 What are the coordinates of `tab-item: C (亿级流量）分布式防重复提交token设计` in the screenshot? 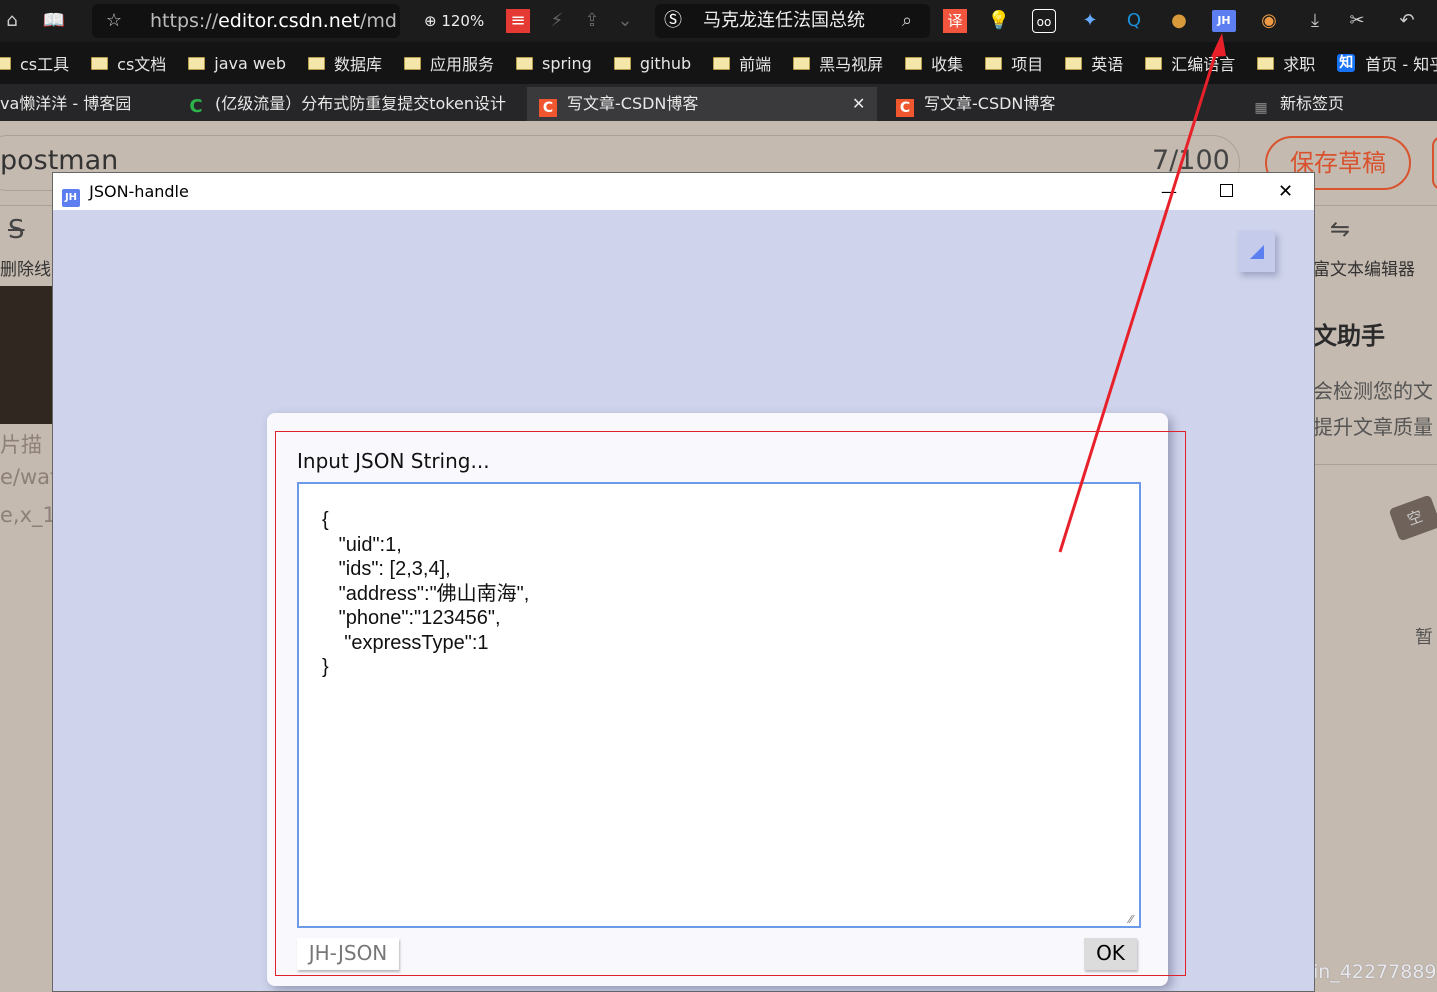 It's located at (345, 104).